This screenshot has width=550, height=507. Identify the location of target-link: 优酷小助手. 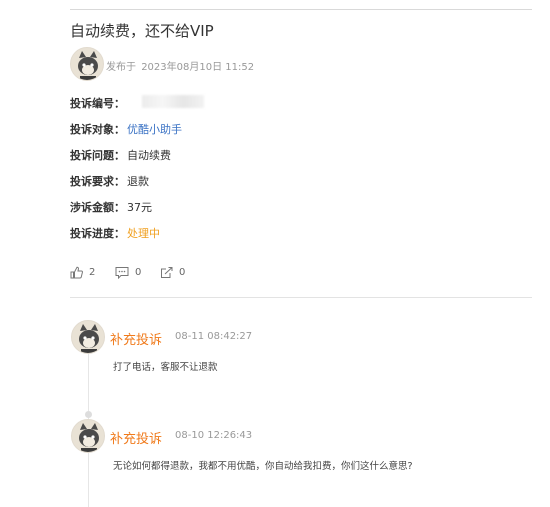
(154, 129).